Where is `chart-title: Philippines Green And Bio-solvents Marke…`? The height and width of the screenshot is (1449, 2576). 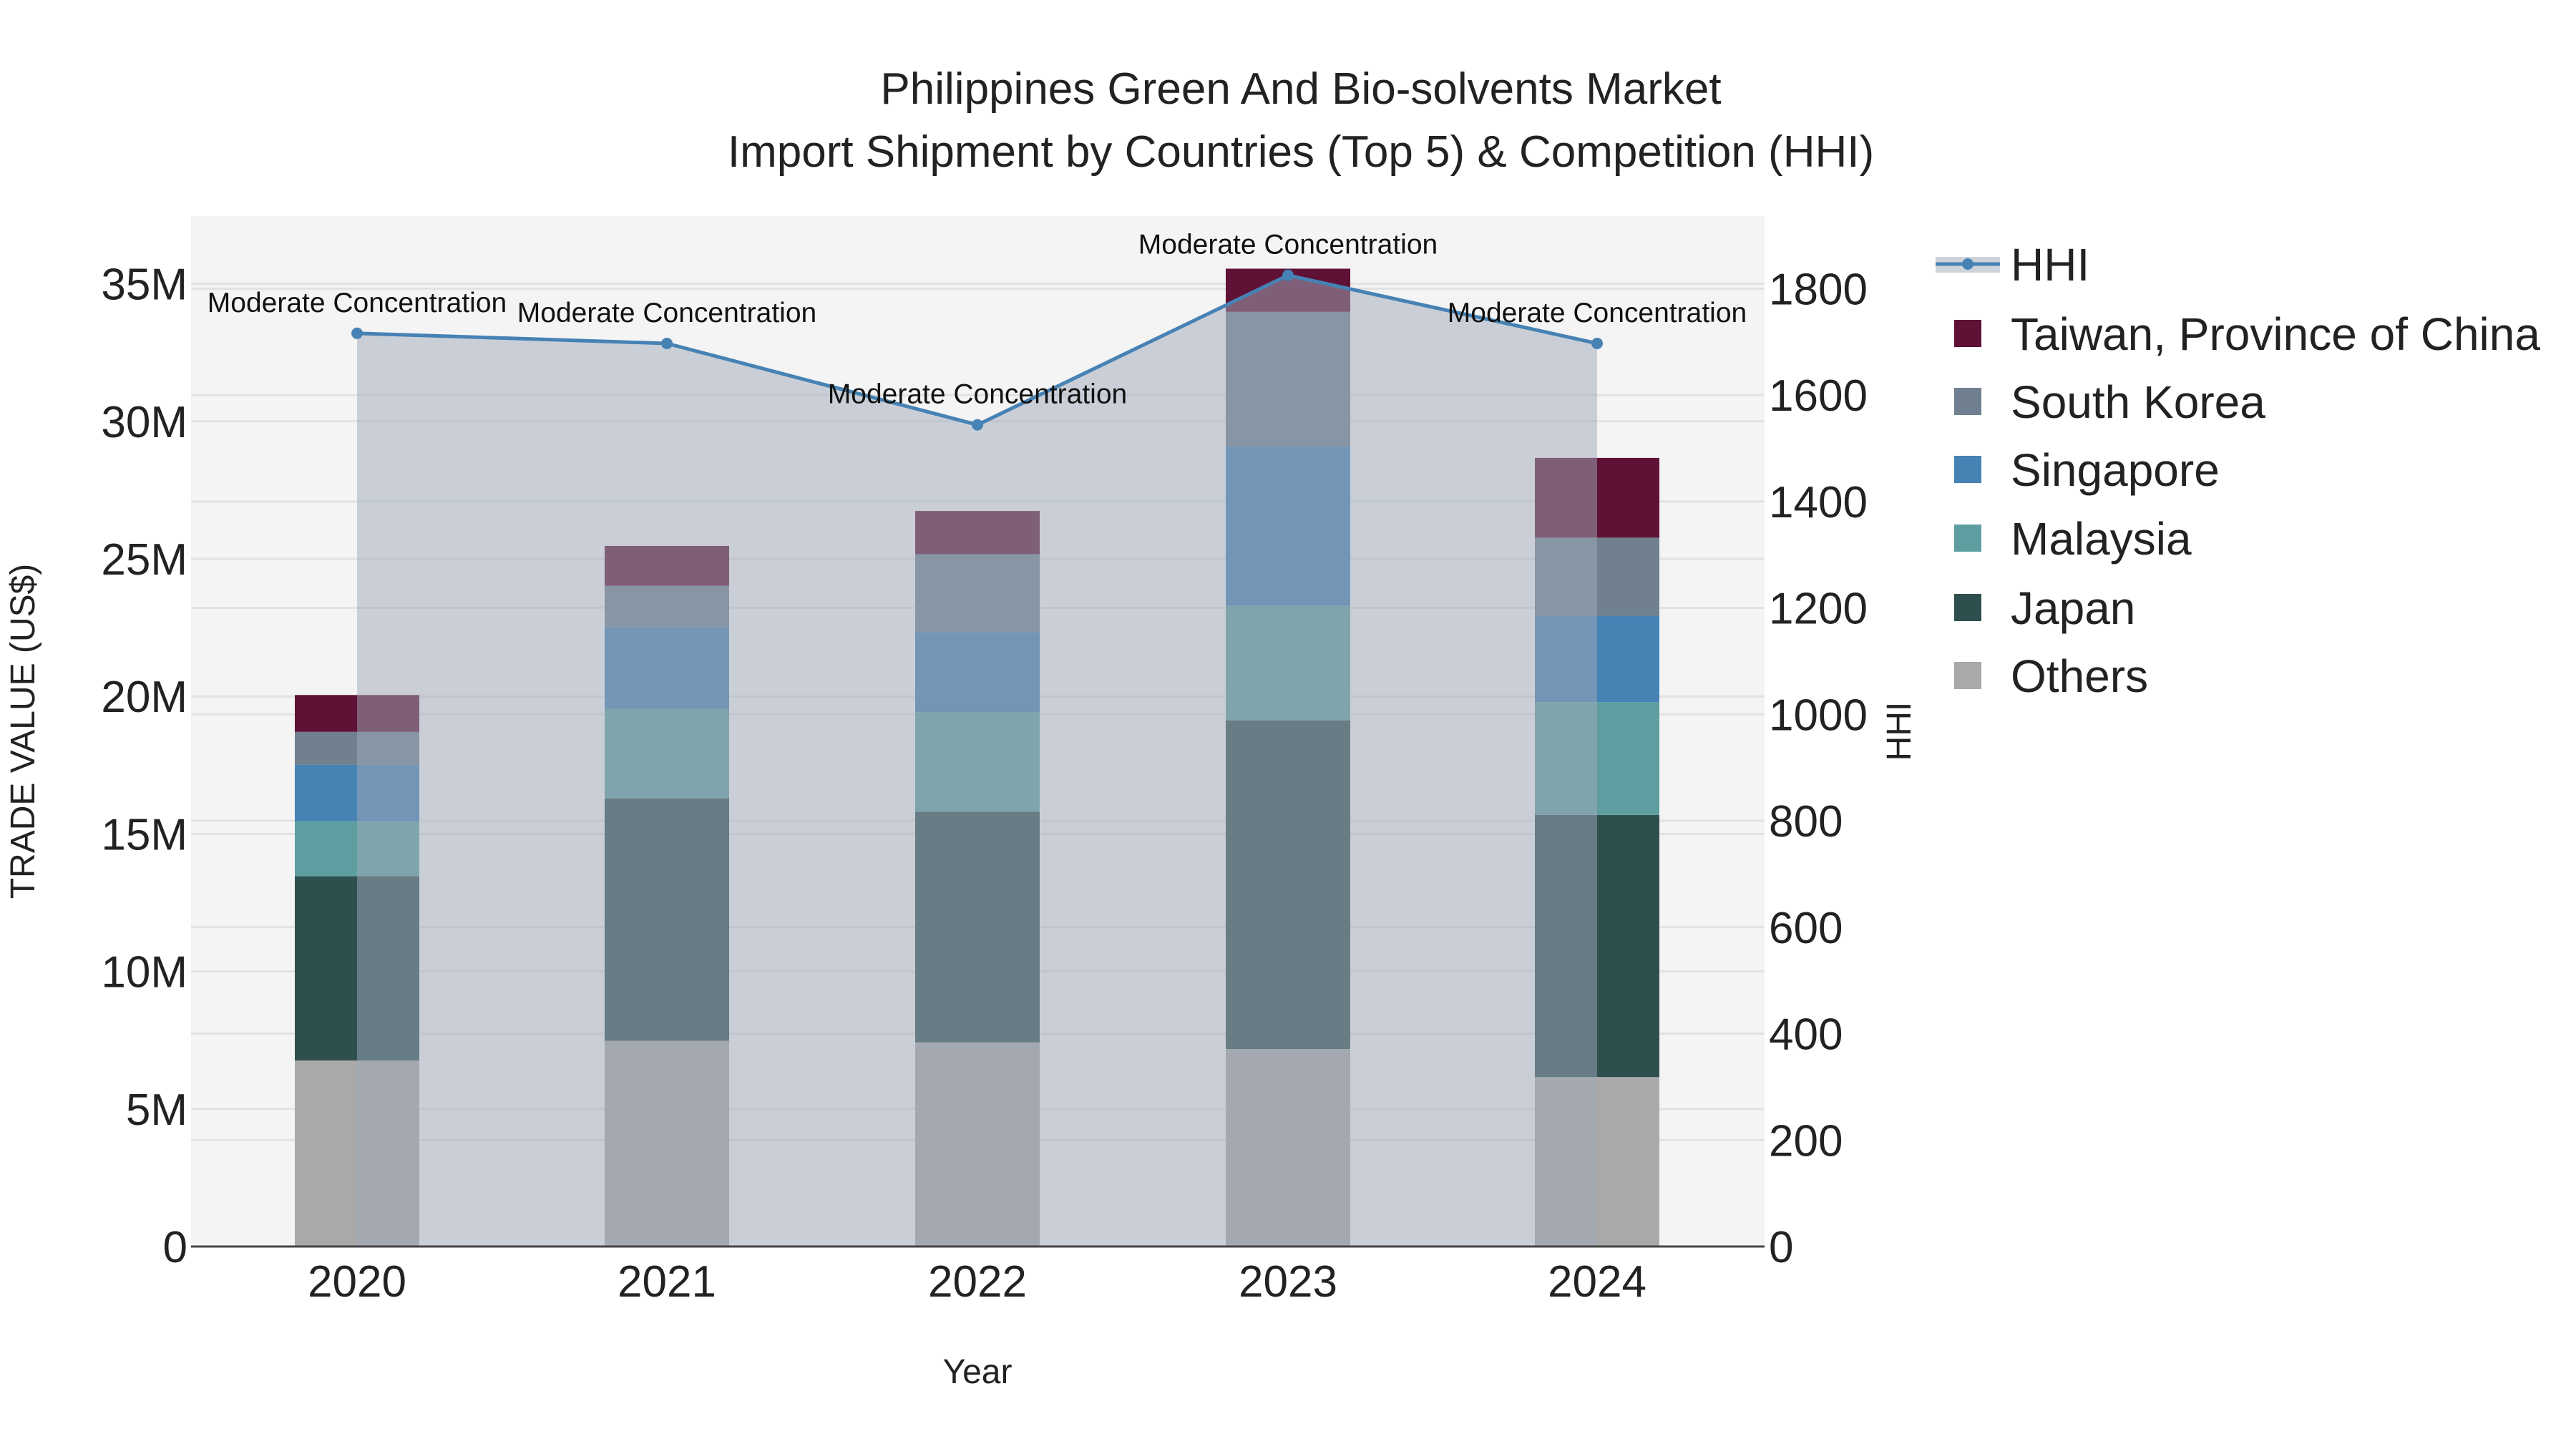
chart-title: Philippines Green And Bio-solvents Marke… is located at coordinates (1300, 89).